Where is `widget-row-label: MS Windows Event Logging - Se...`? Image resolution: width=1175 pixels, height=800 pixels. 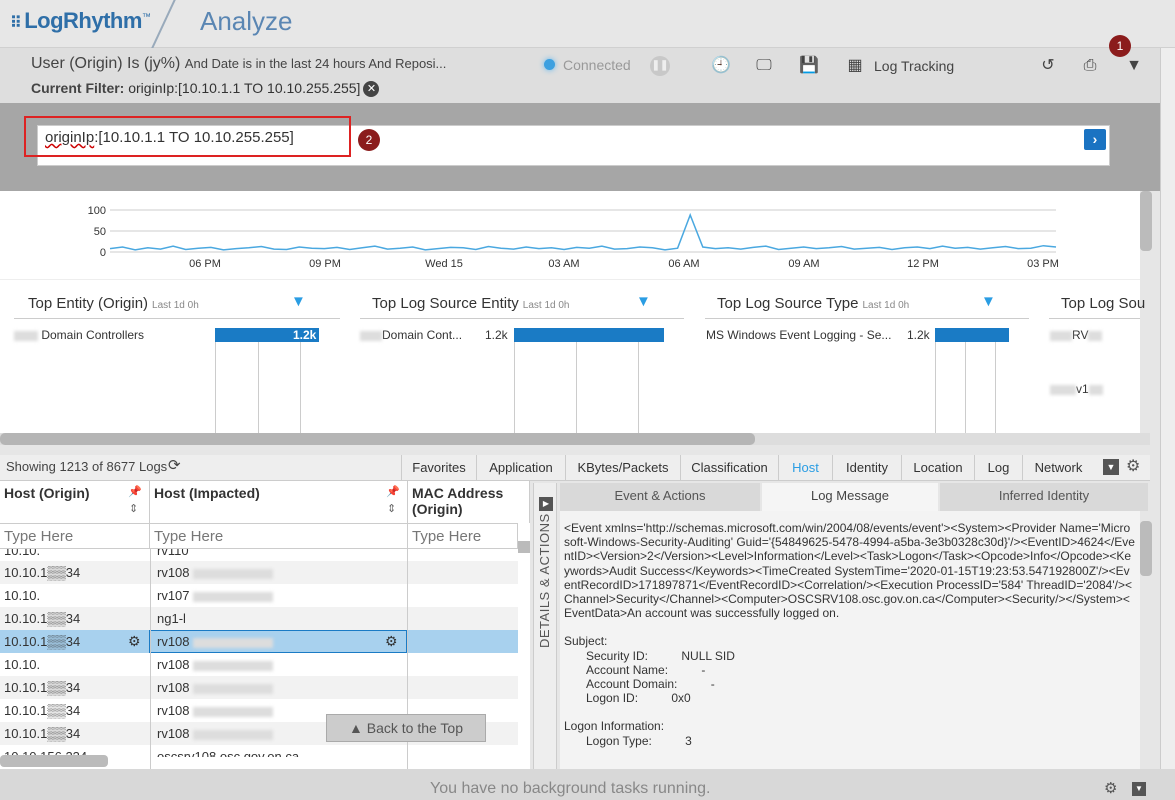 widget-row-label: MS Windows Event Logging - Se... is located at coordinates (798, 335).